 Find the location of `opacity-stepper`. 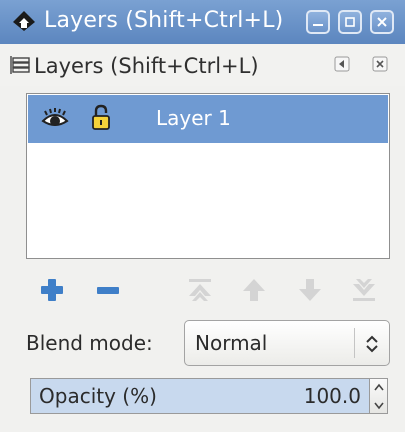

opacity-stepper is located at coordinates (379, 396).